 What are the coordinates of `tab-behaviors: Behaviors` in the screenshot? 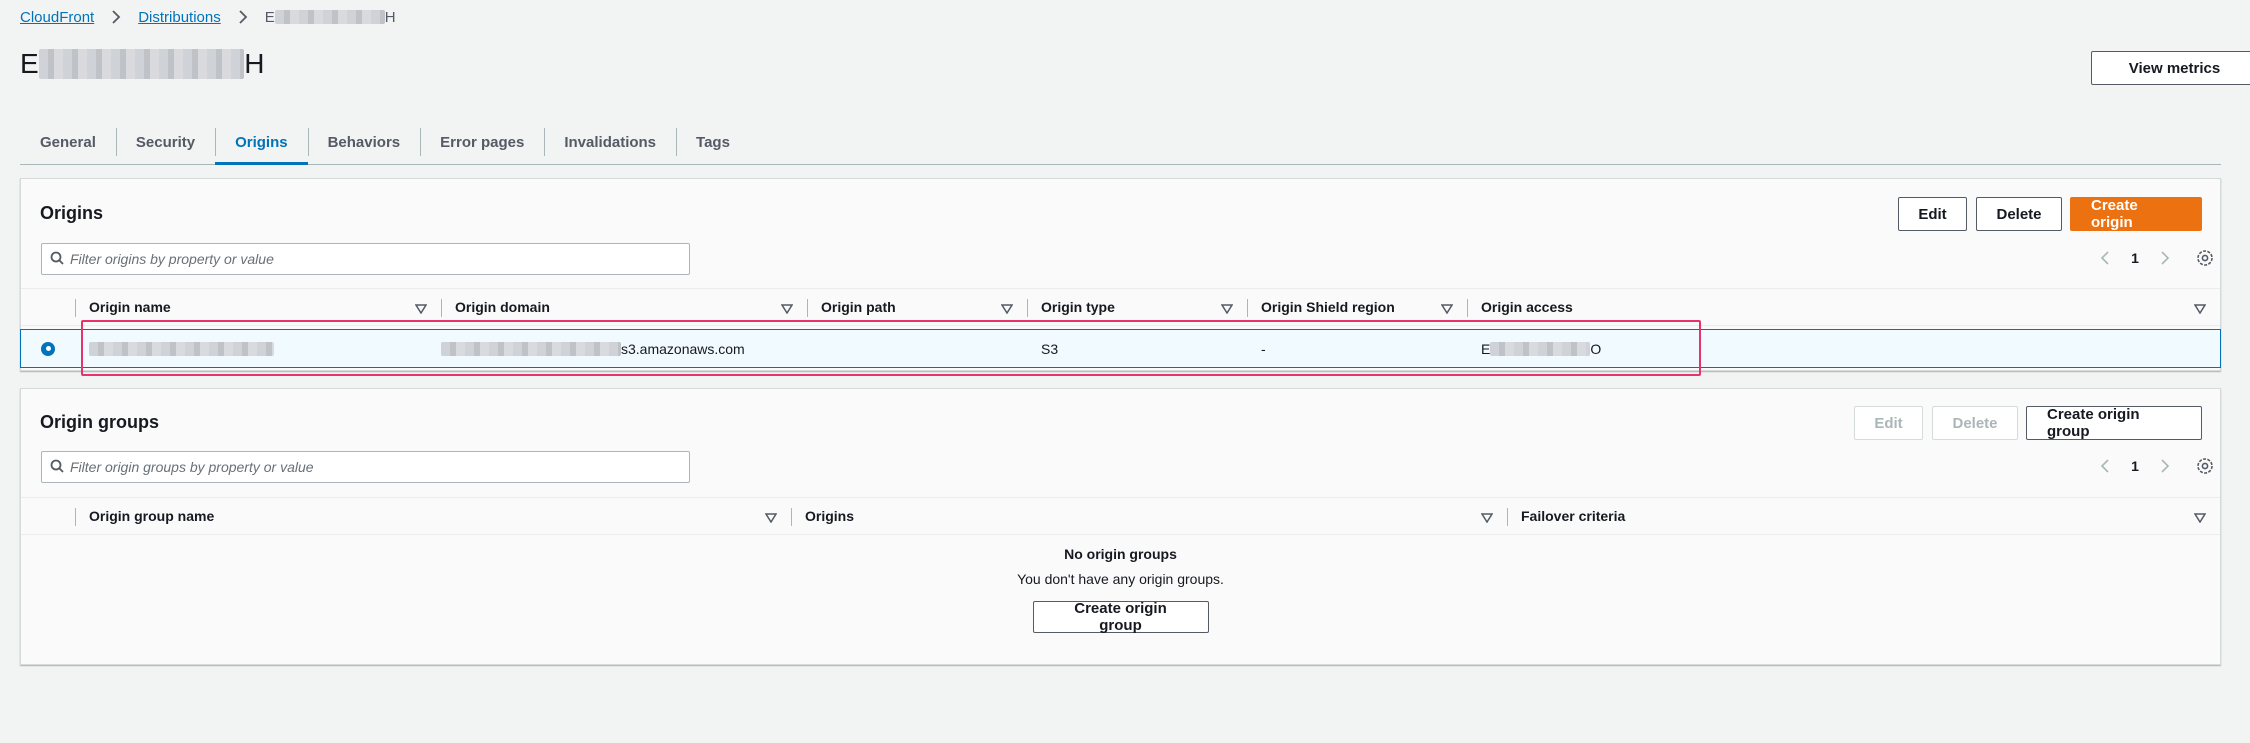 It's located at (364, 142).